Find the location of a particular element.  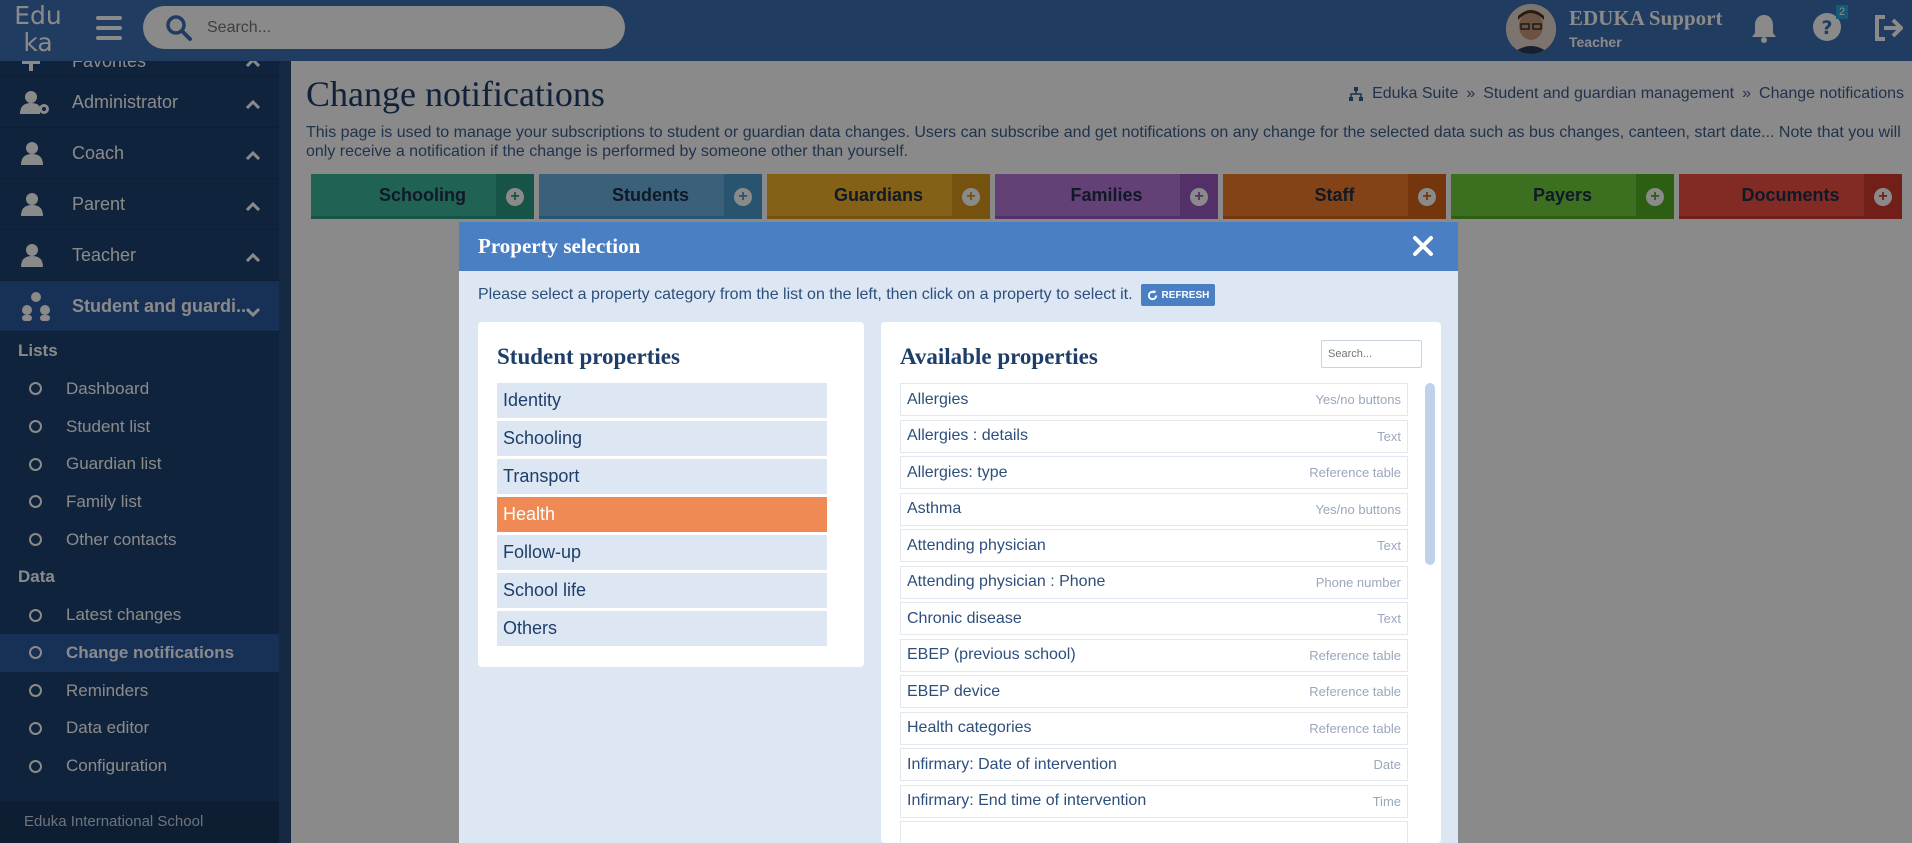

category-health: Health is located at coordinates (662, 514).